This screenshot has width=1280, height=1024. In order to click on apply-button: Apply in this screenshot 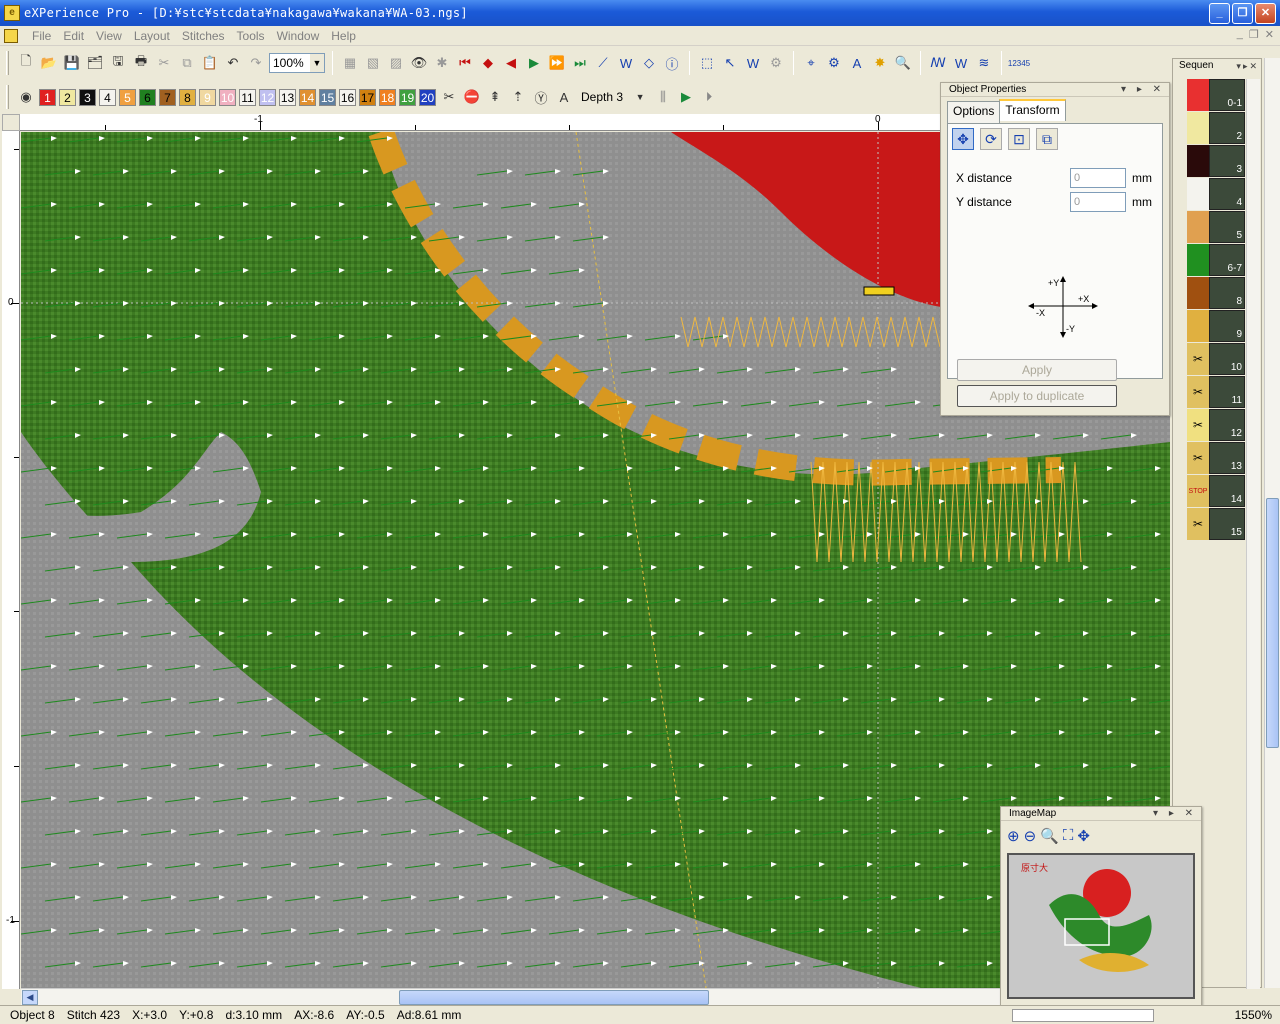, I will do `click(1037, 370)`.